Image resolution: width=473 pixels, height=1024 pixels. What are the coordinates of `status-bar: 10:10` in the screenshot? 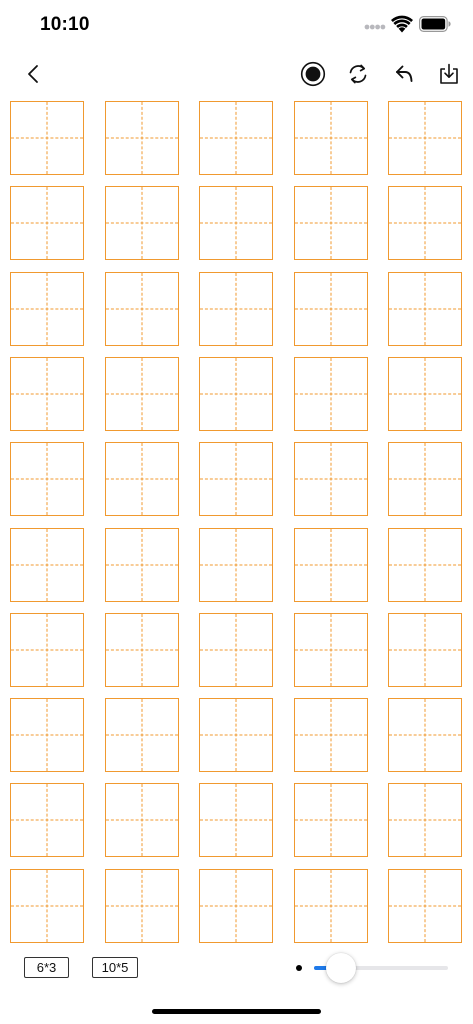 It's located at (236, 25).